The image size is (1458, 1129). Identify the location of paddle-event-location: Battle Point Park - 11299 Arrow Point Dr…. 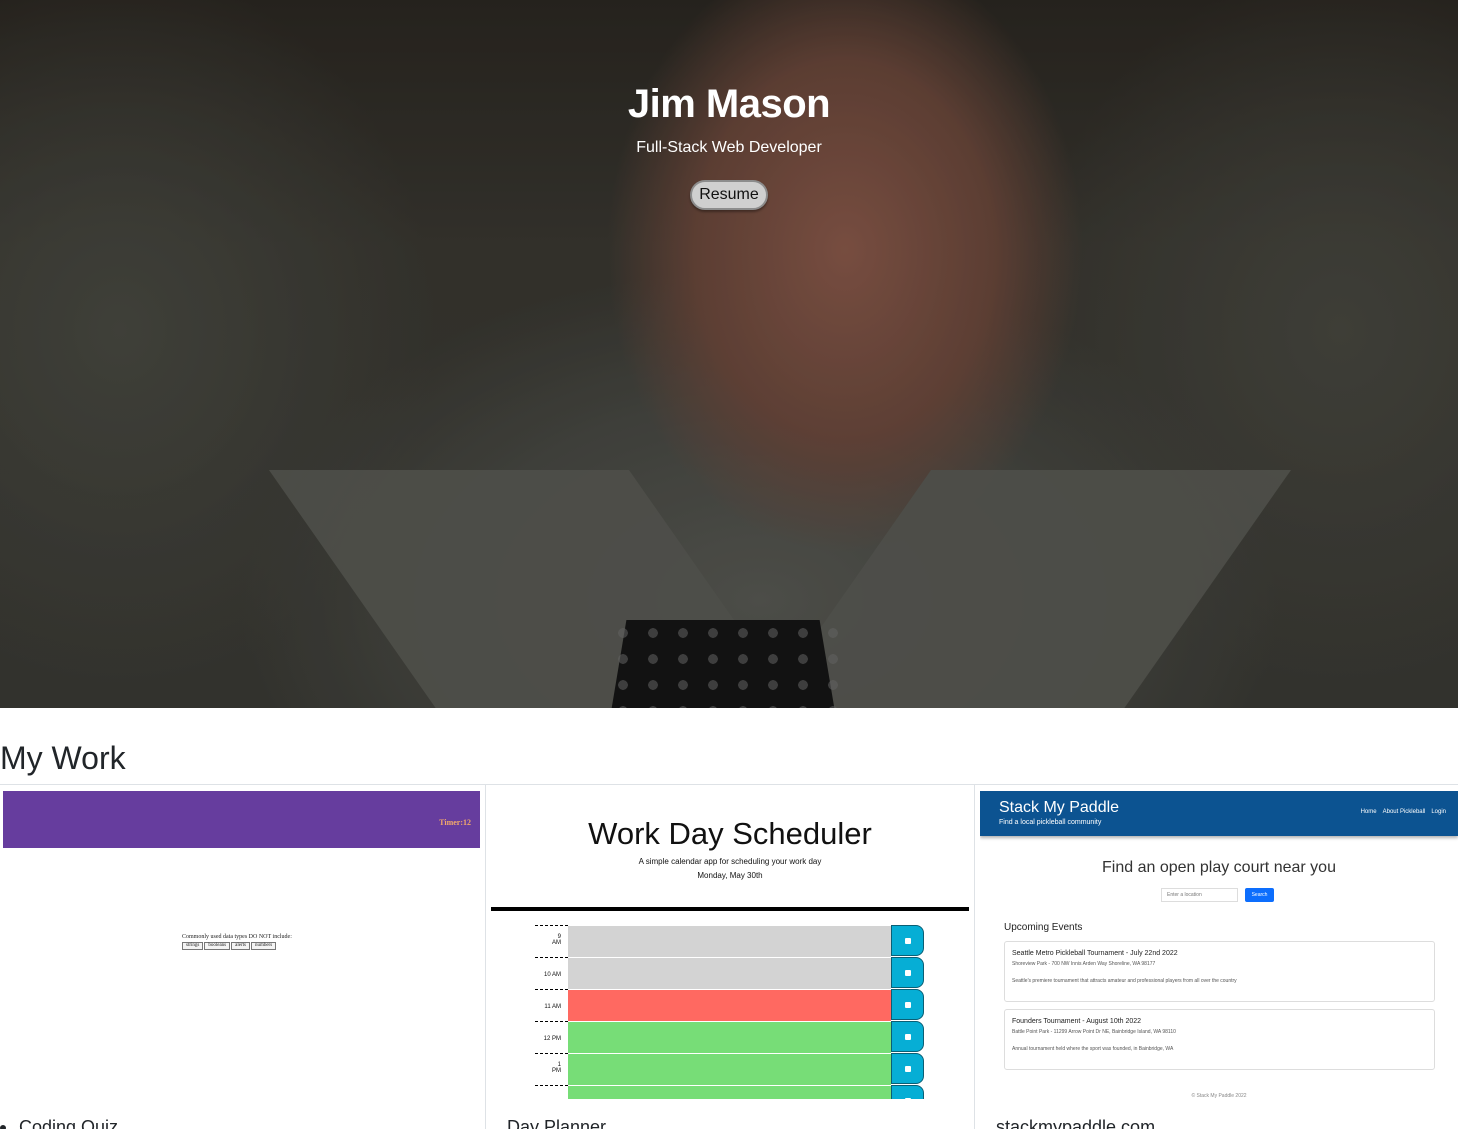
(1094, 1032).